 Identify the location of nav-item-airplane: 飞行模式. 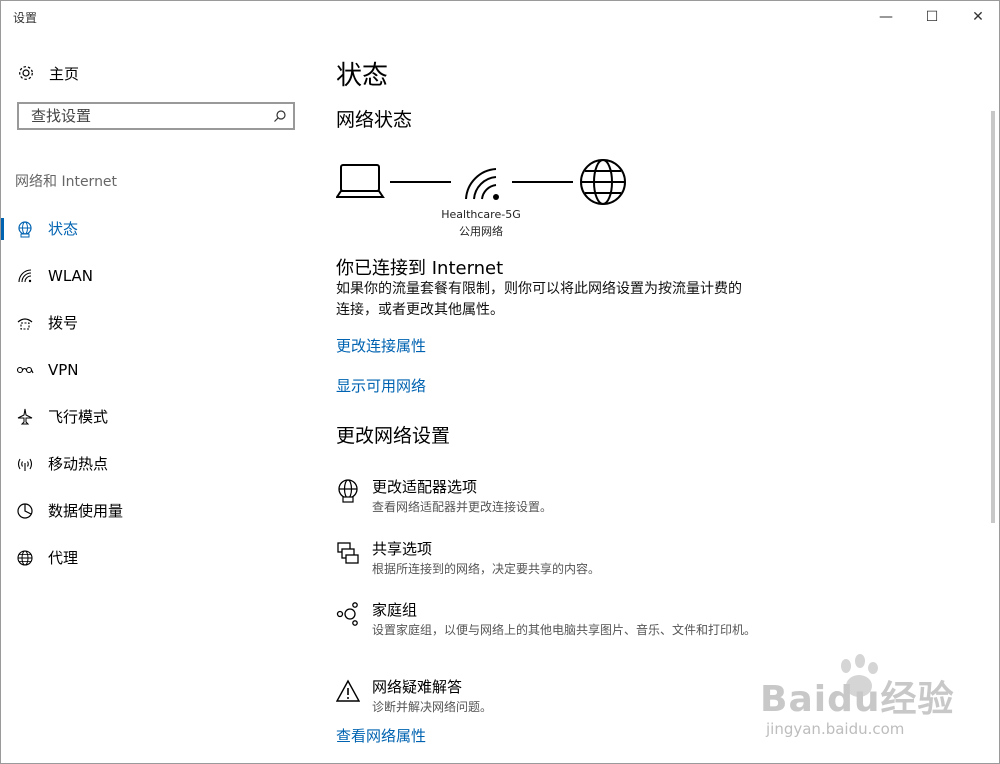
(158, 416).